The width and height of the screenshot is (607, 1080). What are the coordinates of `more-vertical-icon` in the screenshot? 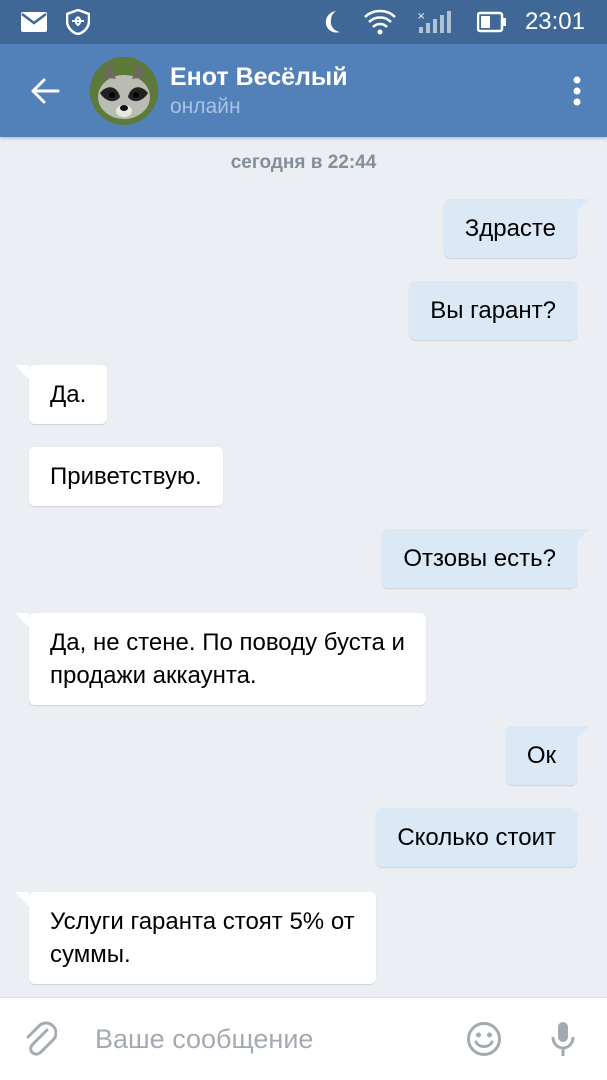 It's located at (577, 90).